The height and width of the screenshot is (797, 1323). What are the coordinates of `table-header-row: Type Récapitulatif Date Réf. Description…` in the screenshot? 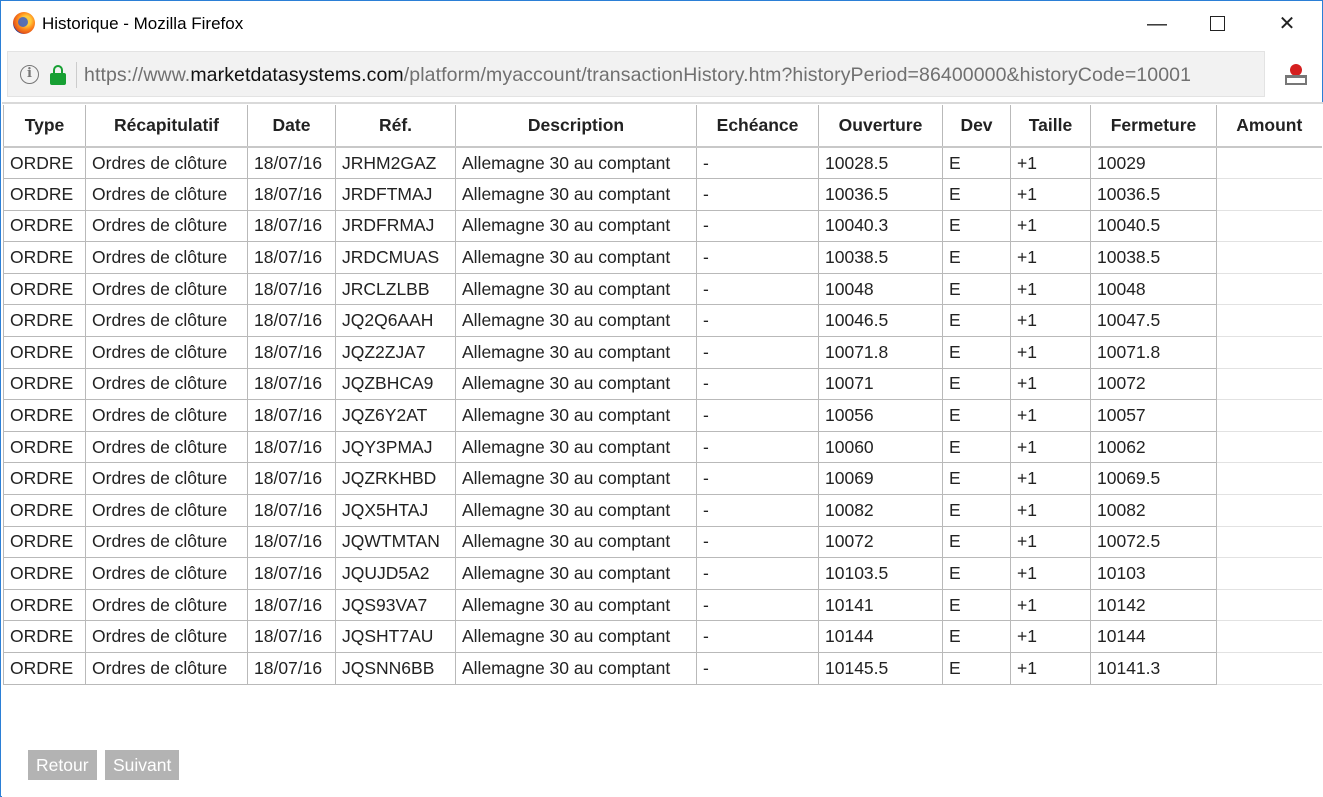 It's located at (662, 126).